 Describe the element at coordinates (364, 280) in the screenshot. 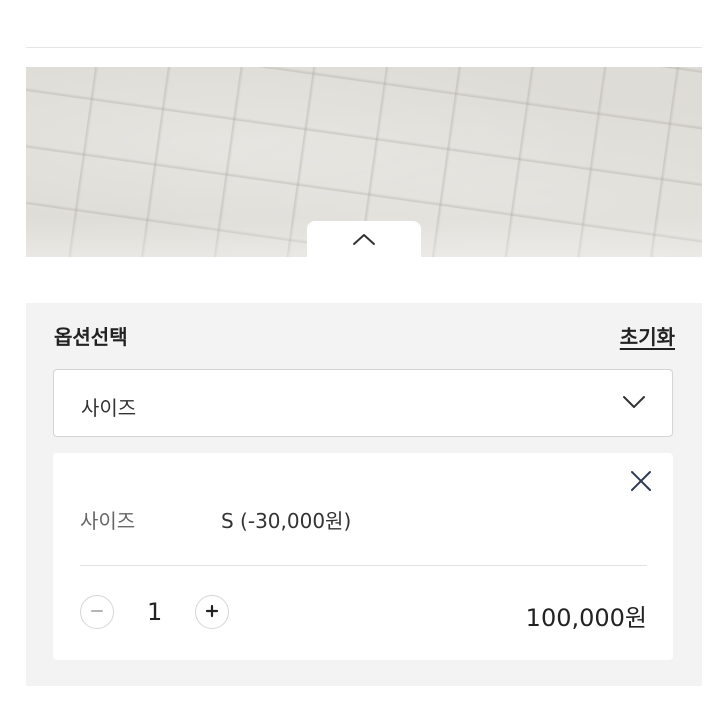

I see `handle-strip` at that location.